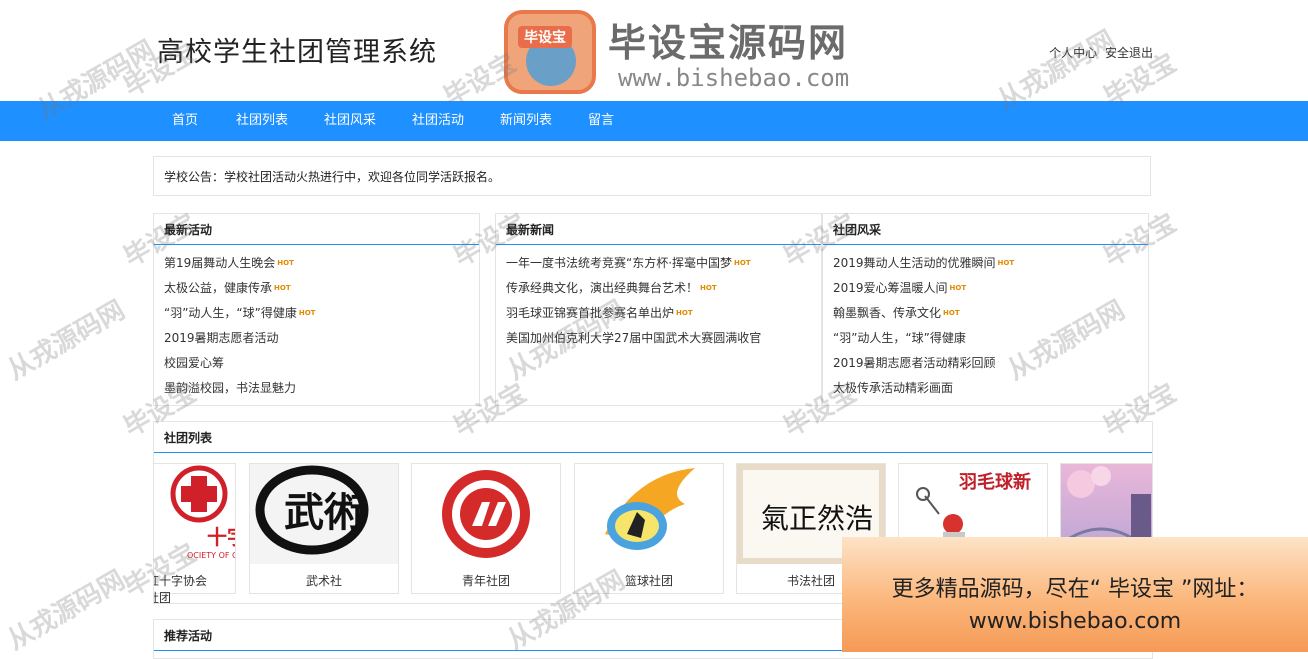  Describe the element at coordinates (663, 288) in the screenshot. I see `news-item: 传承经典文化，演出经典舞台艺术！ HOT` at that location.